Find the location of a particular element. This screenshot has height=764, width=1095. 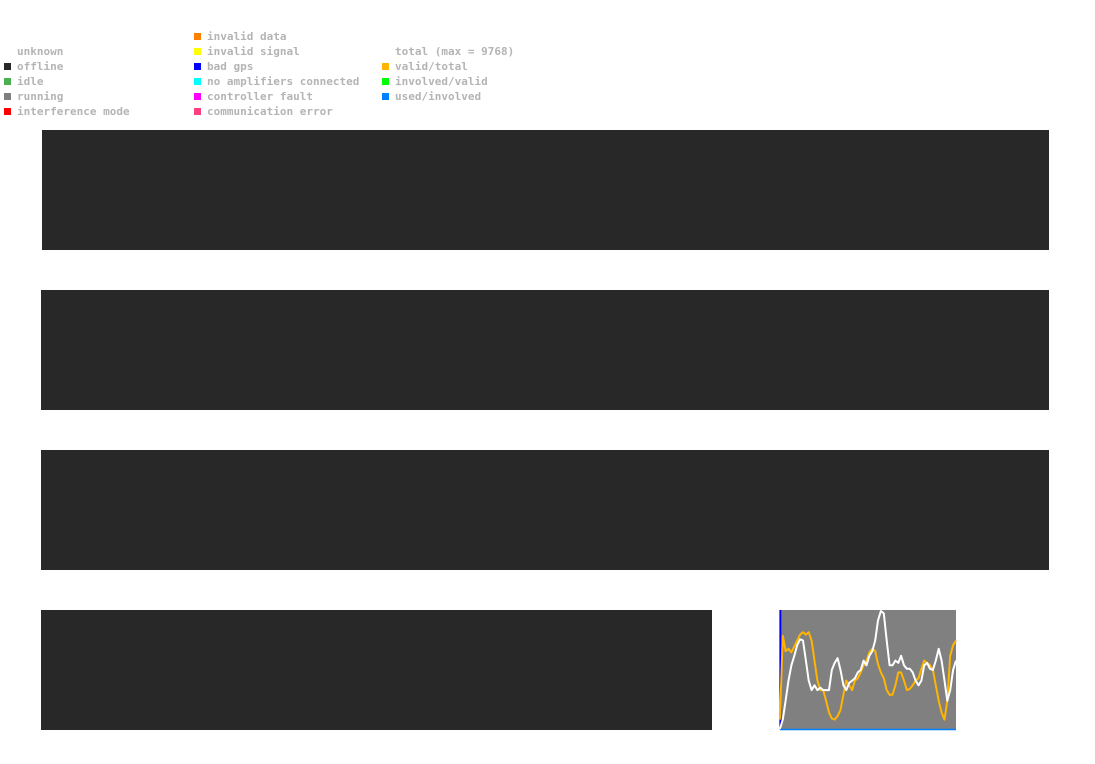

panel-4-chart is located at coordinates (867, 670).